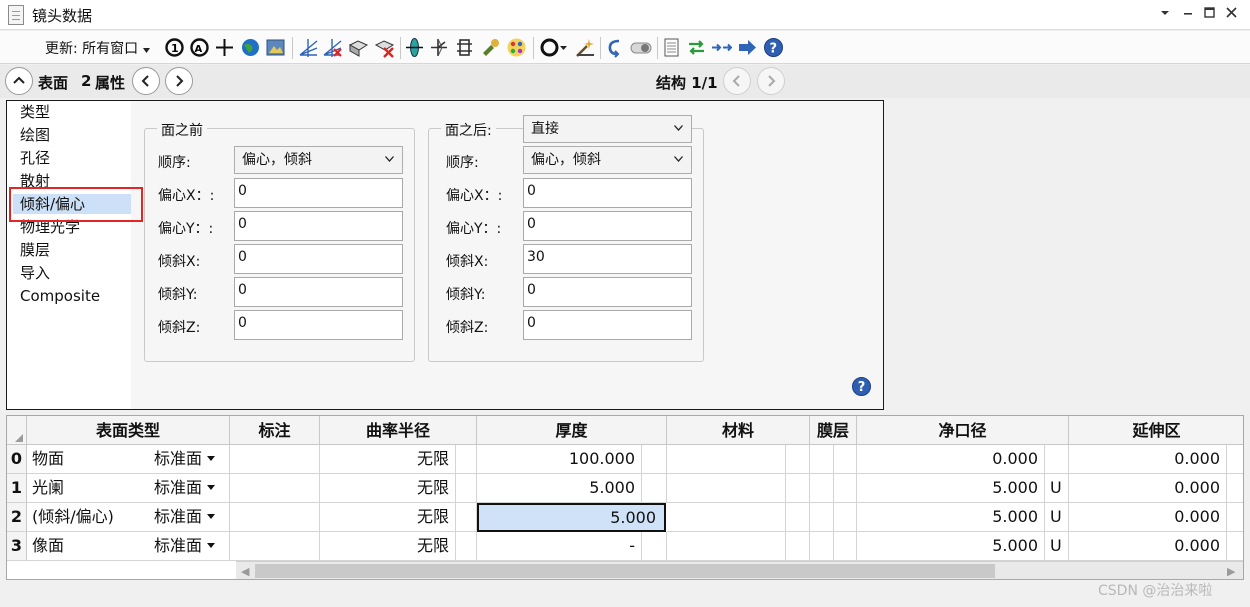 The width and height of the screenshot is (1250, 607). What do you see at coordinates (245, 571) in the screenshot?
I see `scroll-left-arrow: ◀` at bounding box center [245, 571].